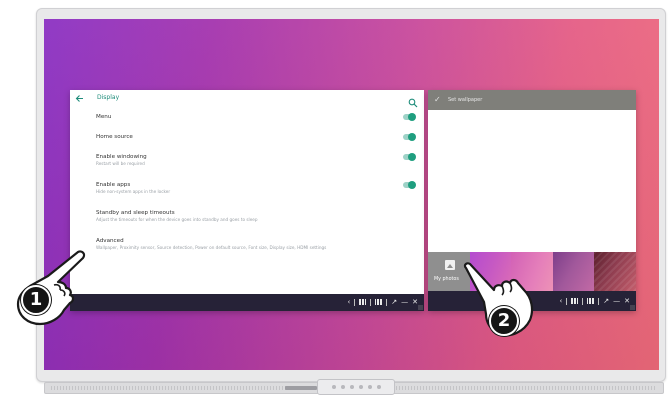 The image size is (668, 405). Describe the element at coordinates (36, 300) in the screenshot. I see `step-1-badge: 1` at that location.